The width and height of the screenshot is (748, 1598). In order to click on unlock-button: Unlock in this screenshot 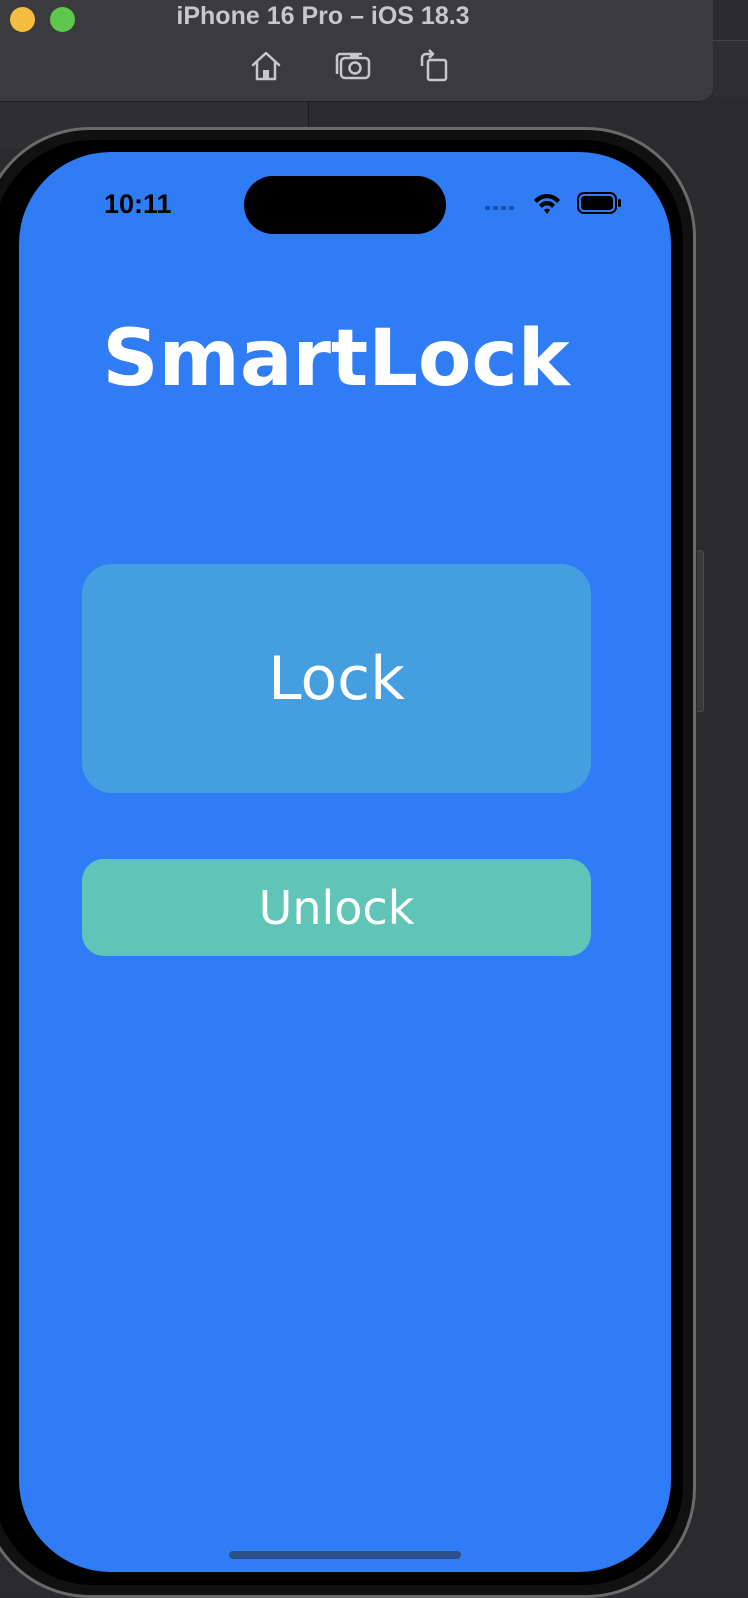, I will do `click(336, 907)`.